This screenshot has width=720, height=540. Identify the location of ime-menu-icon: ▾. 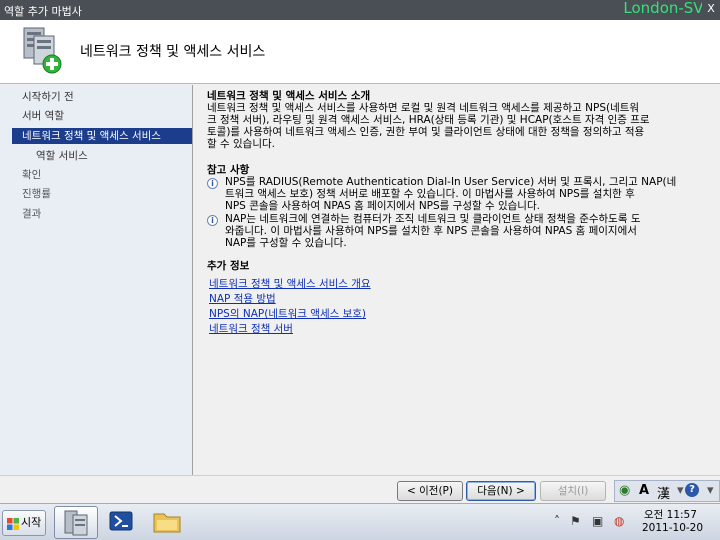
(680, 490).